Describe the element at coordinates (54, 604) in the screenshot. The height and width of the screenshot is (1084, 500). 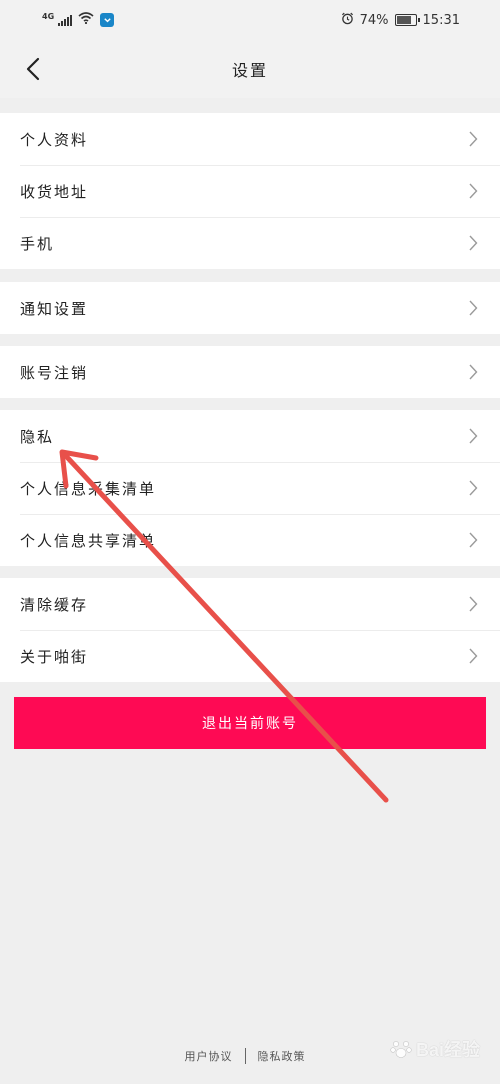
I see `row-label: 清除缓存` at that location.